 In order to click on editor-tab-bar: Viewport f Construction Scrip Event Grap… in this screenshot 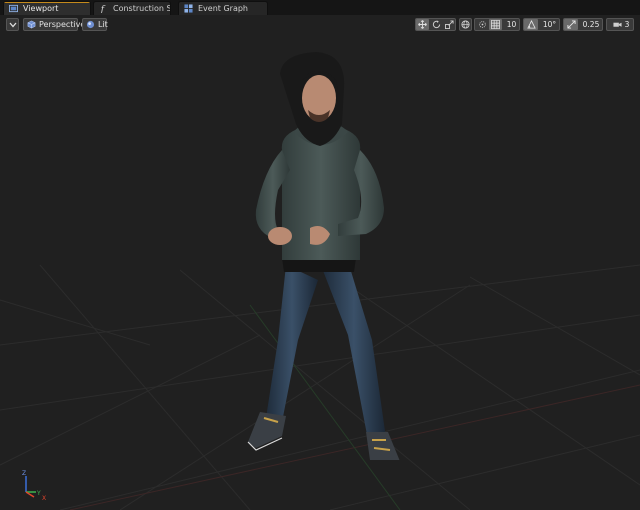, I will do `click(320, 8)`.